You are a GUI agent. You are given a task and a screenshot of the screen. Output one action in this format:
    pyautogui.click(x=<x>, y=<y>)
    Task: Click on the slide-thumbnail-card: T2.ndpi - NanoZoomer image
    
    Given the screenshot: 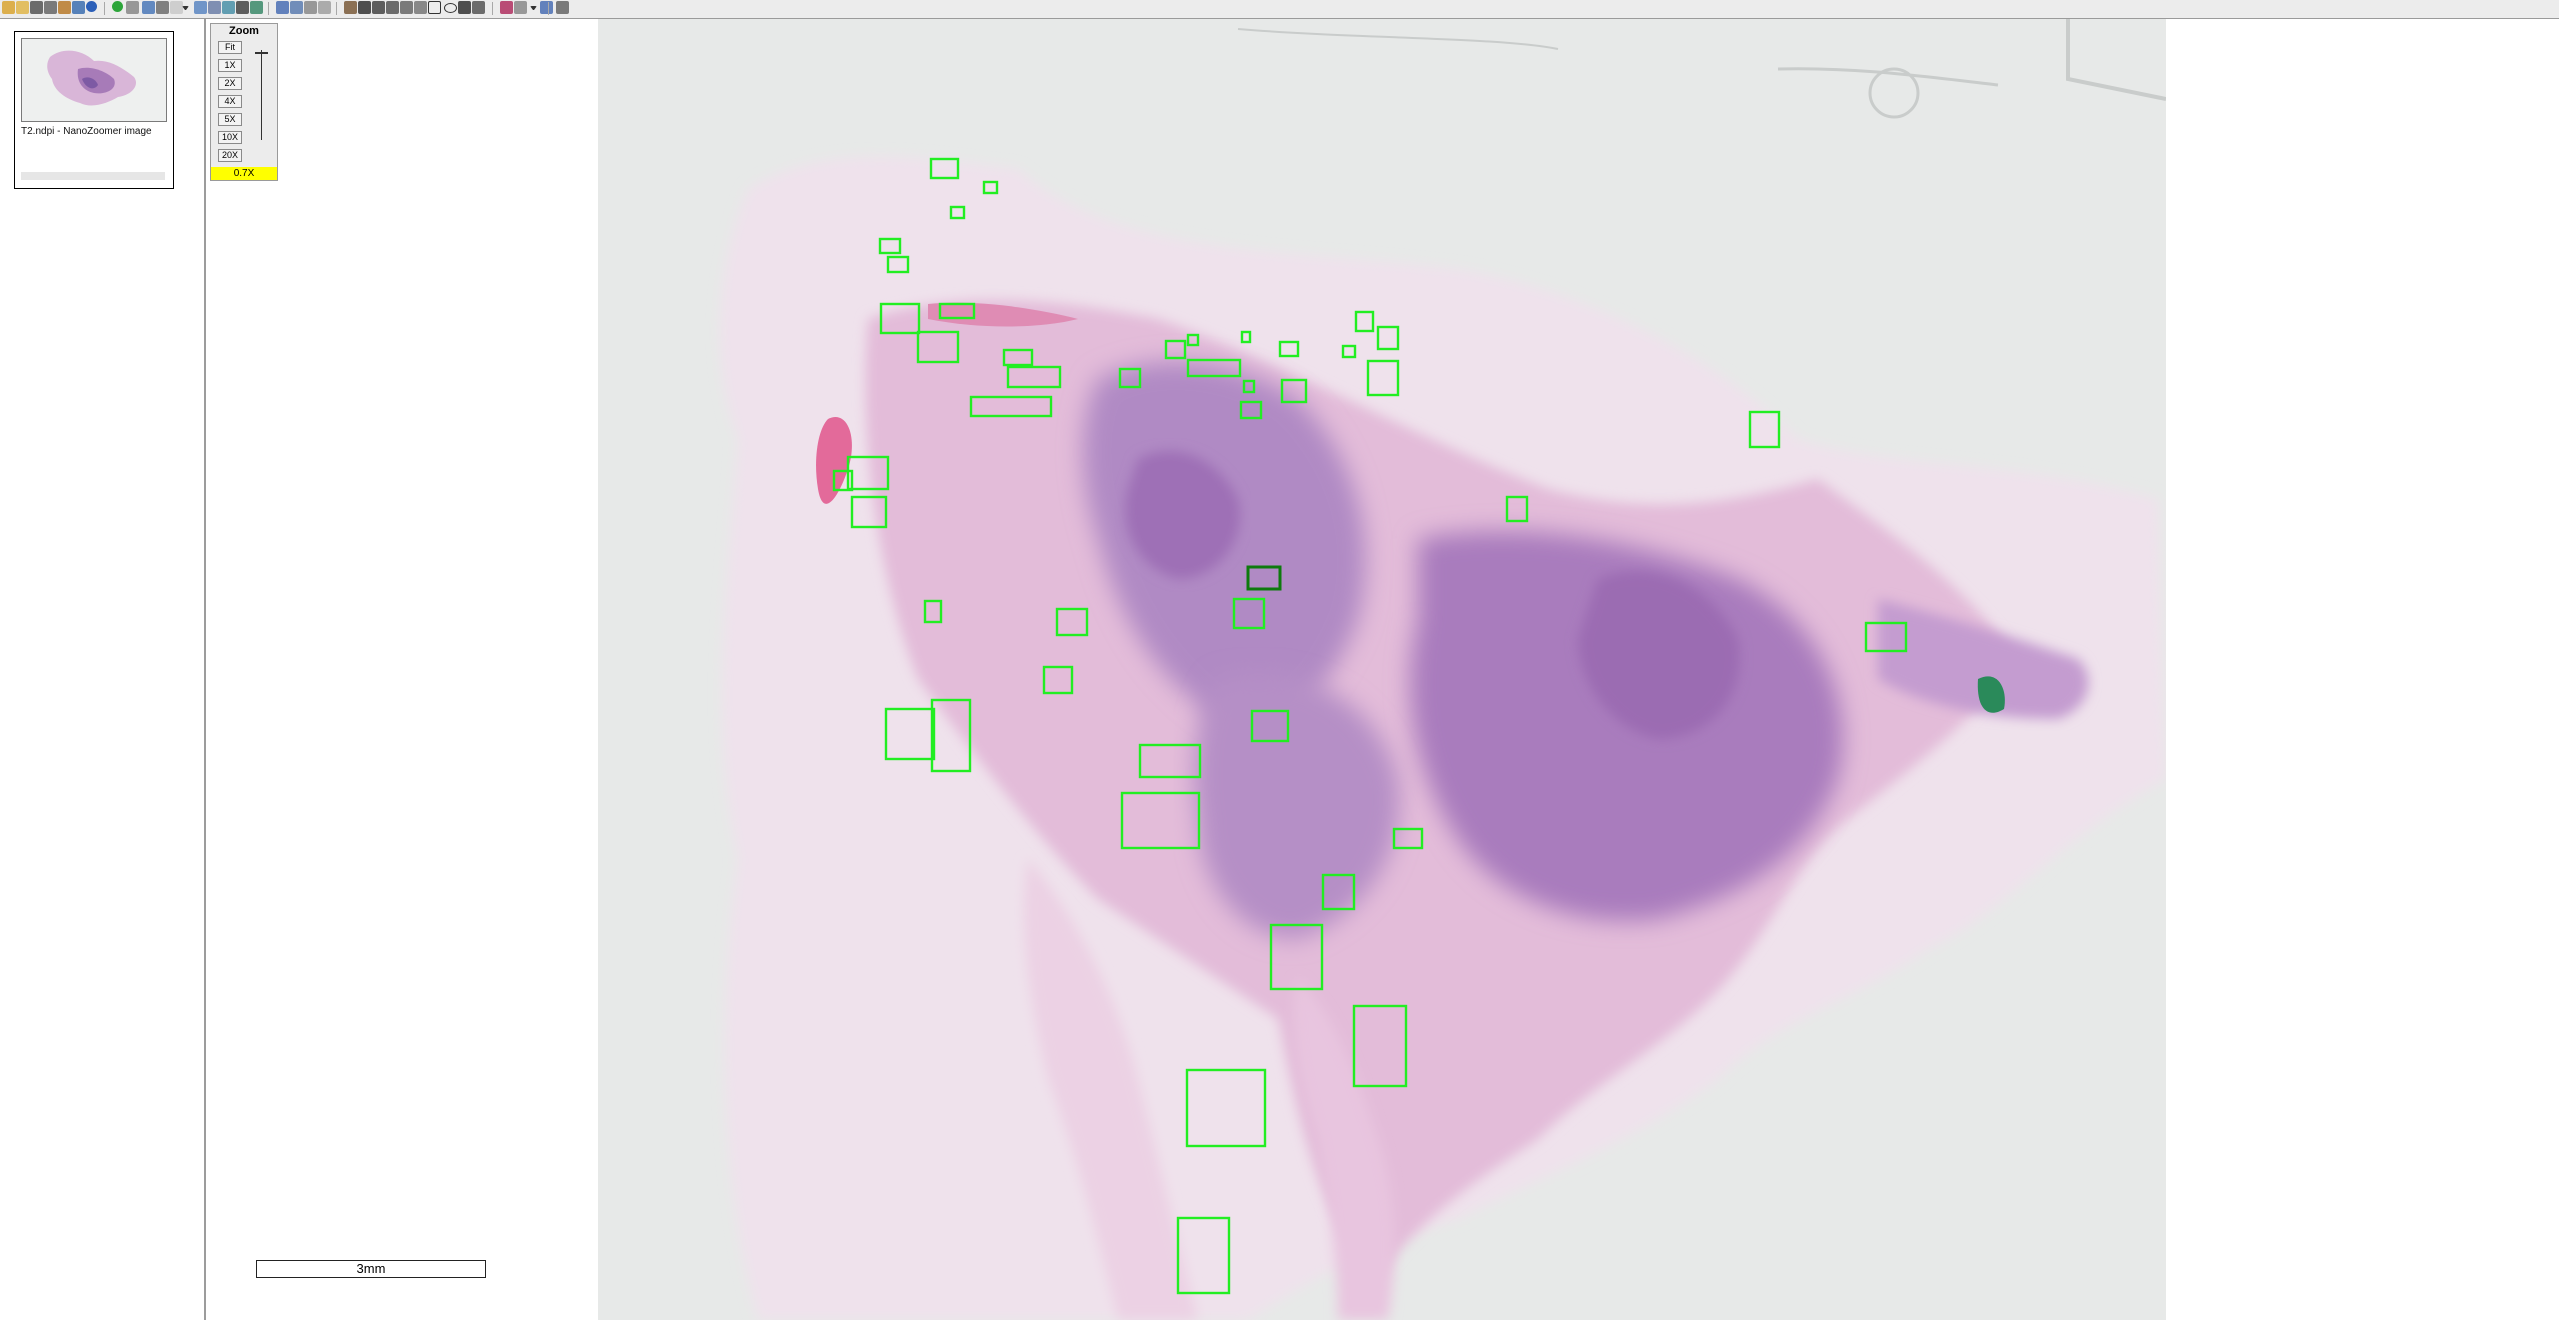 What is the action you would take?
    pyautogui.click(x=94, y=110)
    